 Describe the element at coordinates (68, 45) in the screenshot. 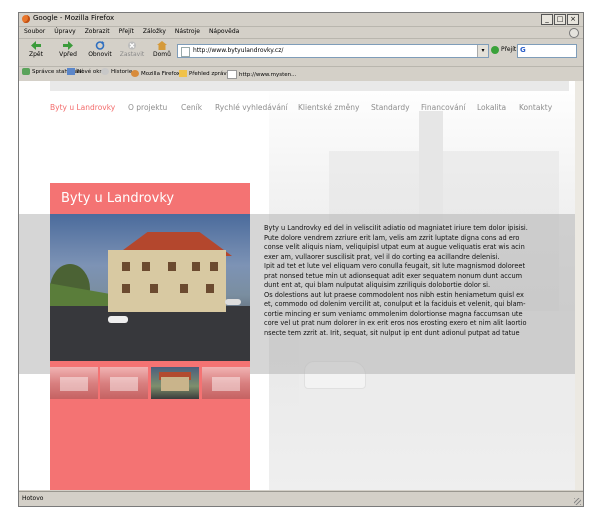

I see `forward-arrow-icon` at that location.